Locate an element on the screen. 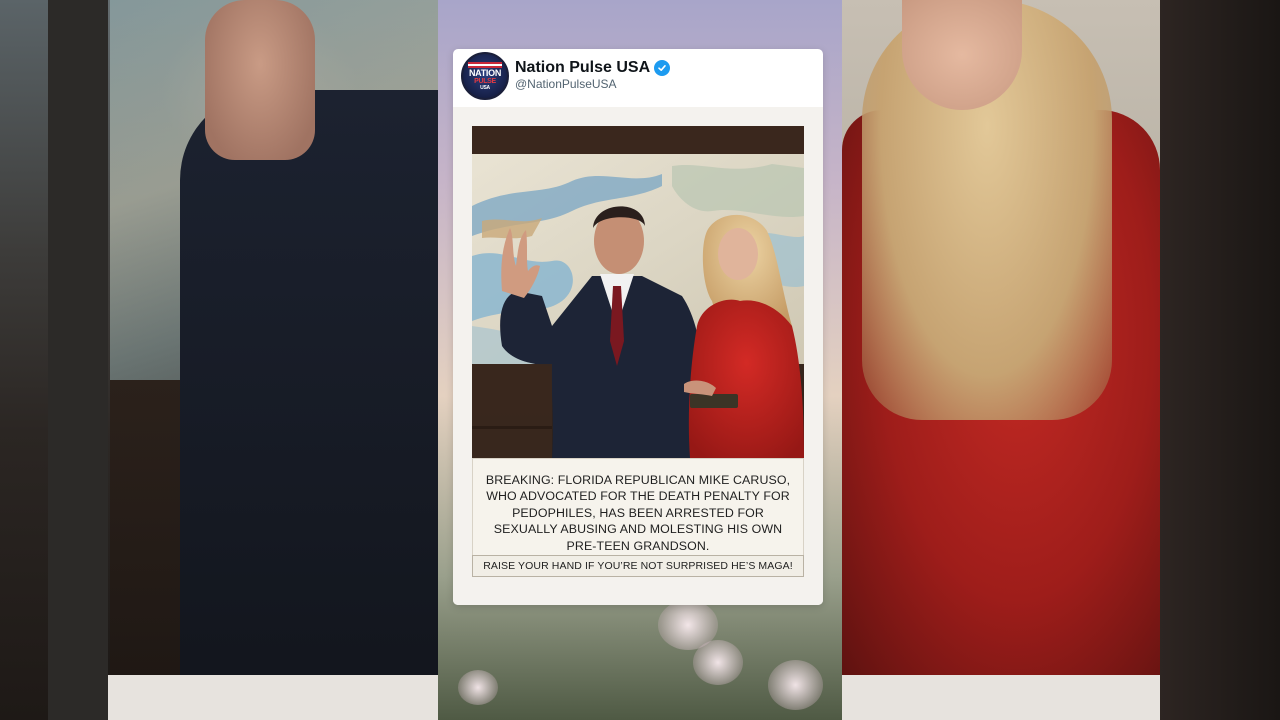  checkmark-icon is located at coordinates (662, 68).